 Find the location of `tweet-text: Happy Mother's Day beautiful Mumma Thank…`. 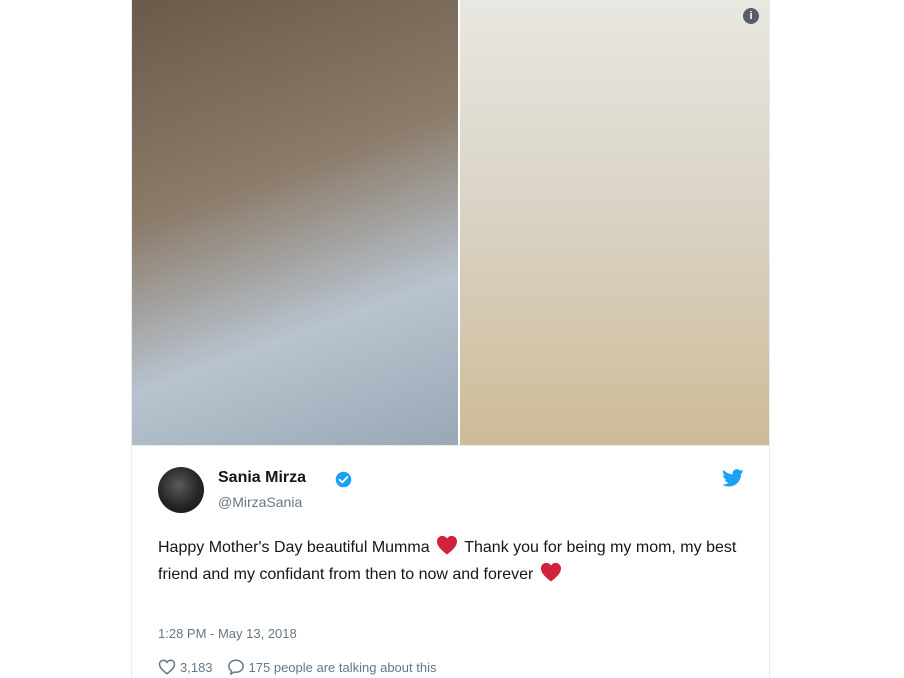

tweet-text: Happy Mother's Day beautiful Mumma Thank… is located at coordinates (453, 561).